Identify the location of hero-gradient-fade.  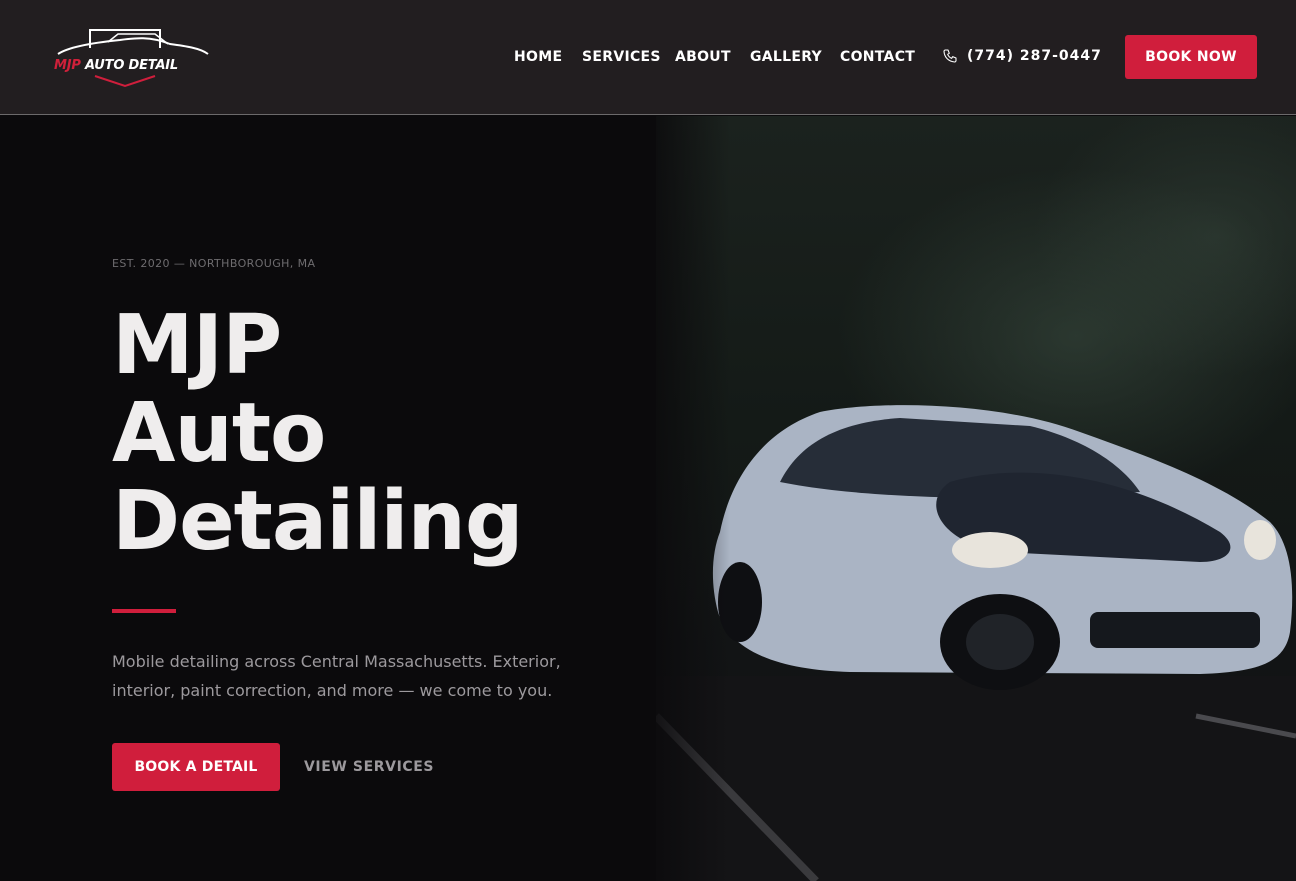
(685, 498).